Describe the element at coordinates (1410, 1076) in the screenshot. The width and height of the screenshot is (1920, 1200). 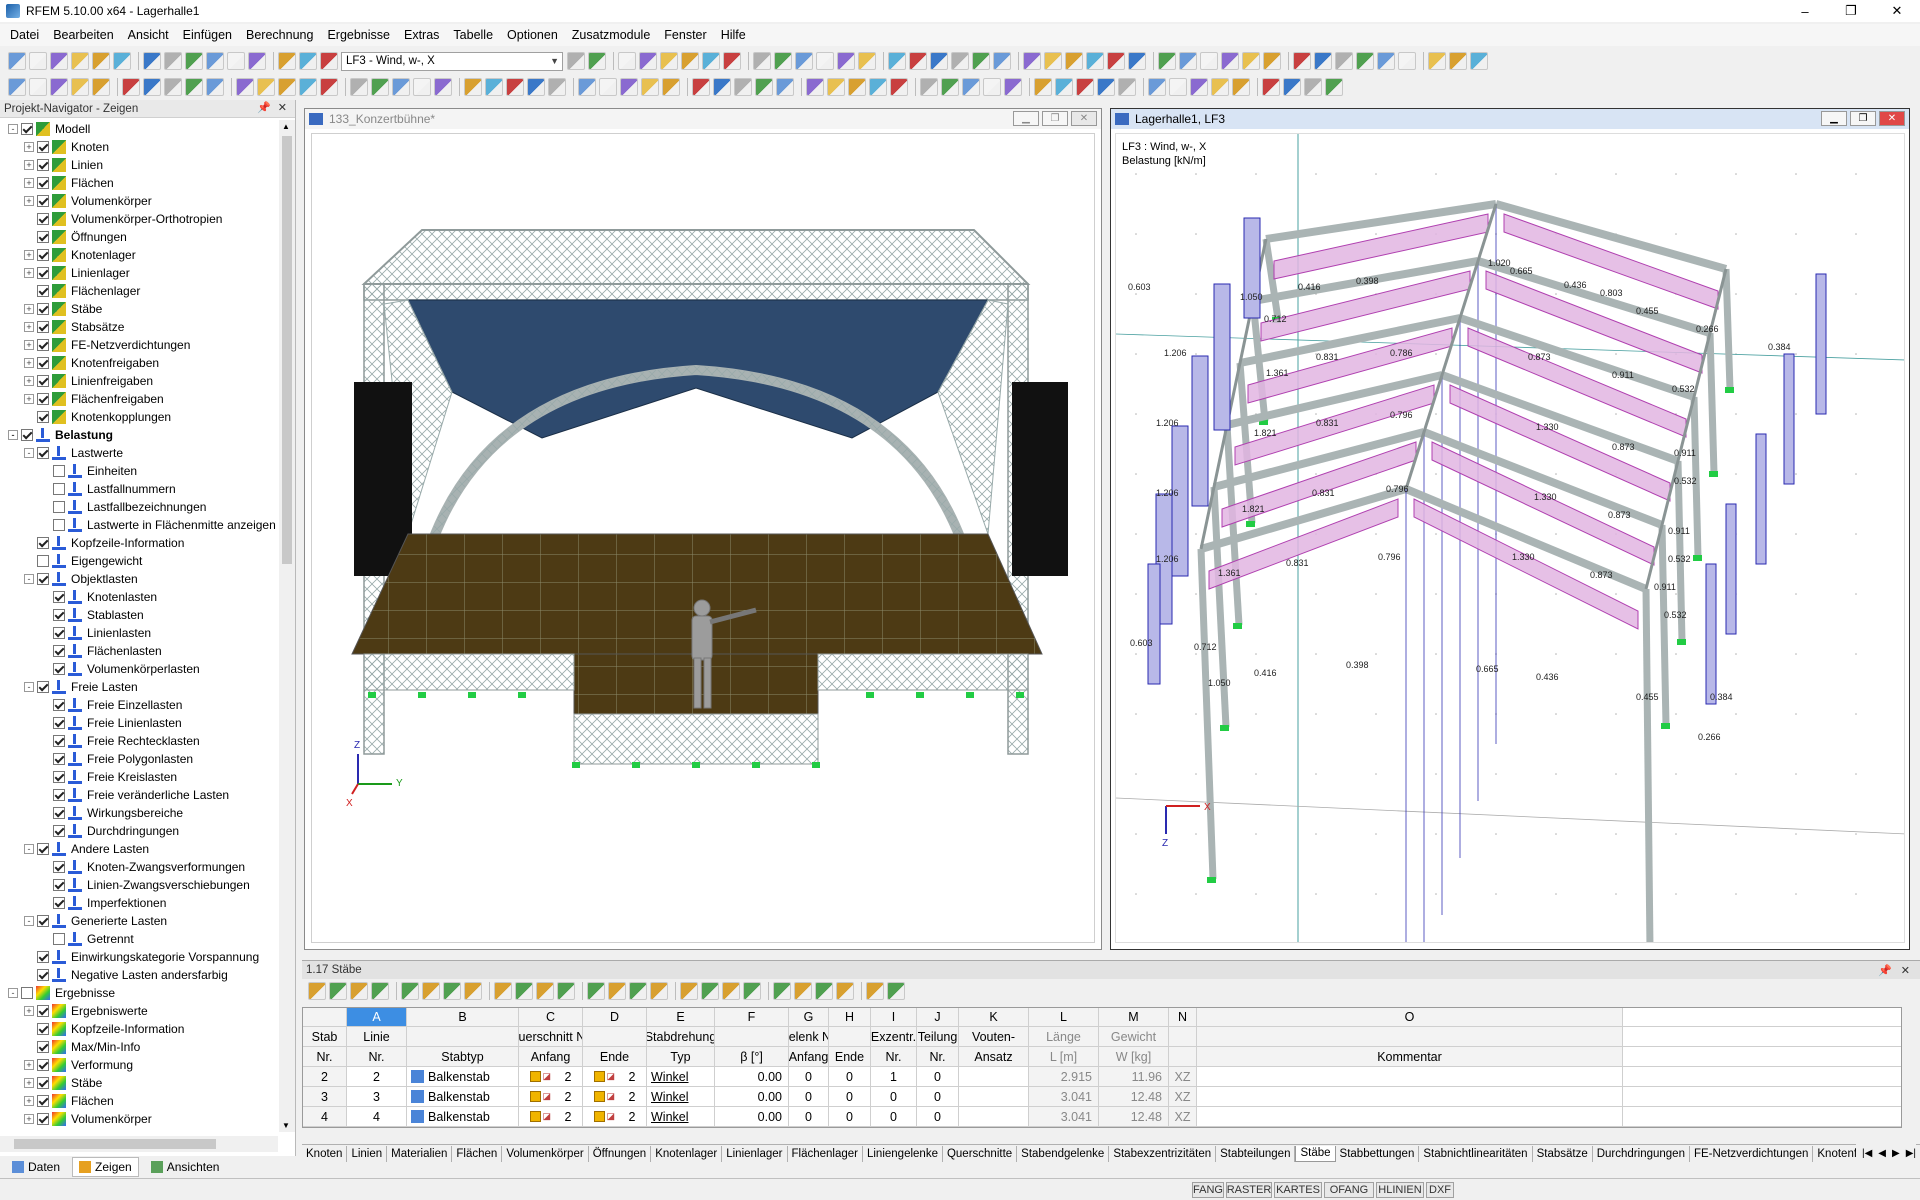
I see `comment-cell` at that location.